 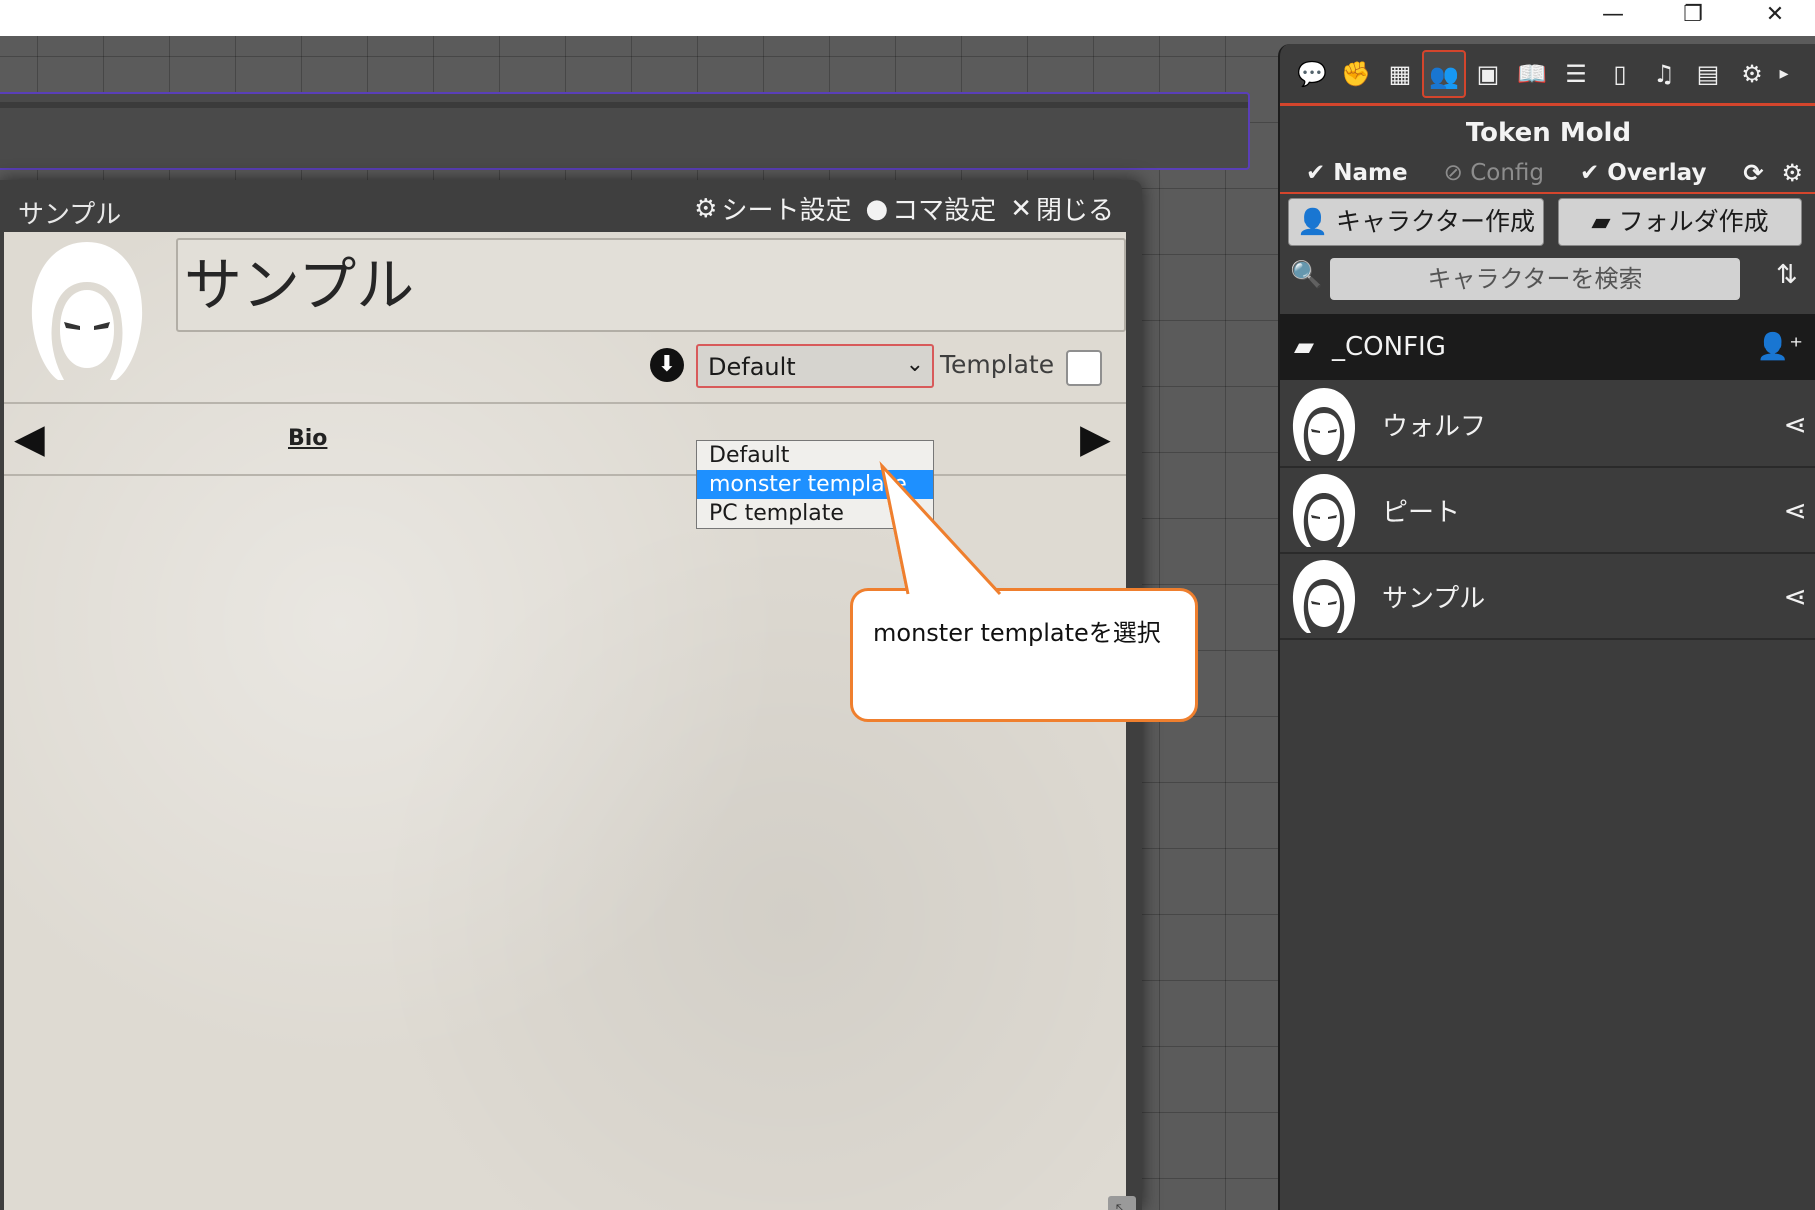 I want to click on music-icon: ♫, so click(x=1664, y=74).